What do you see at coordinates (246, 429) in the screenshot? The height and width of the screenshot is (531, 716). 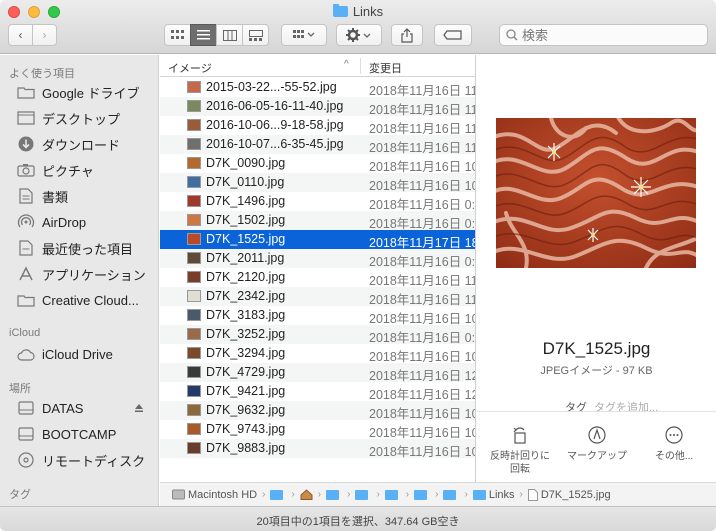 I see `file-name: D7K_9743.jpg` at bounding box center [246, 429].